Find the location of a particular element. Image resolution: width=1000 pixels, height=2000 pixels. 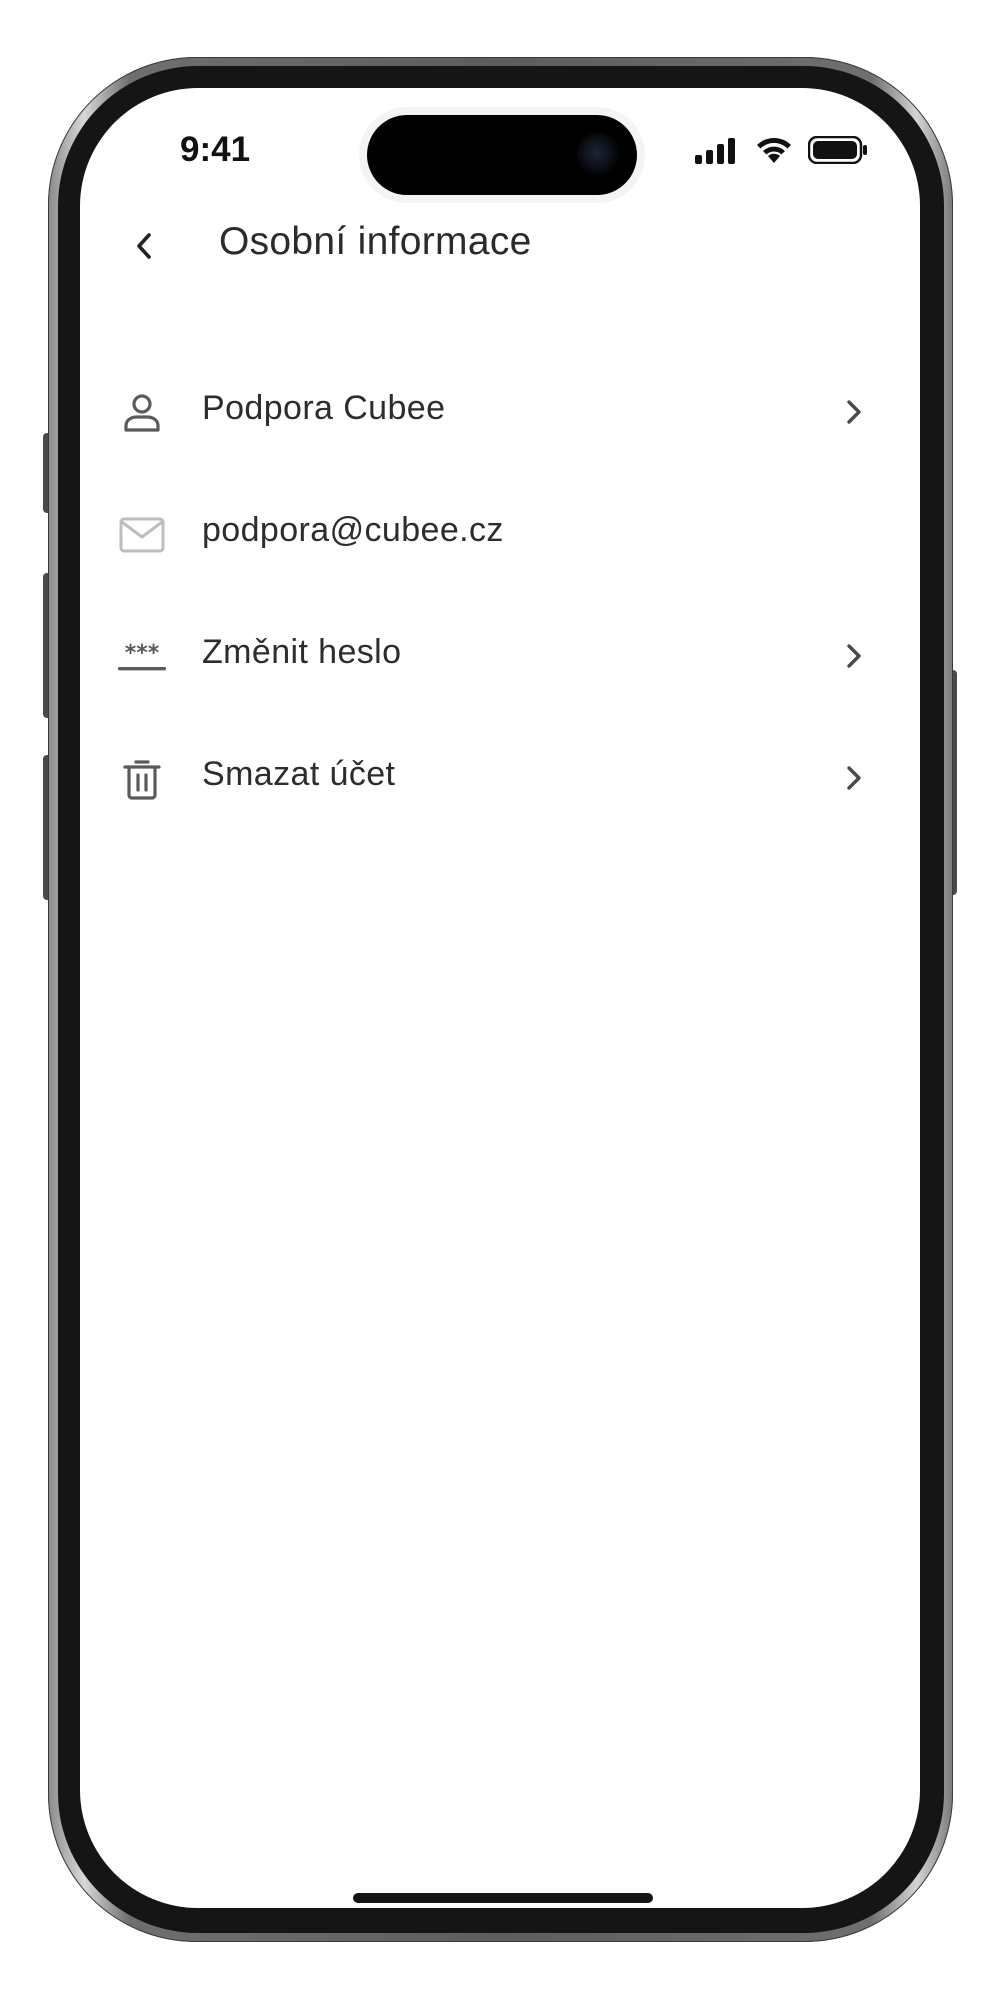

chevron-left-icon is located at coordinates (144, 246).